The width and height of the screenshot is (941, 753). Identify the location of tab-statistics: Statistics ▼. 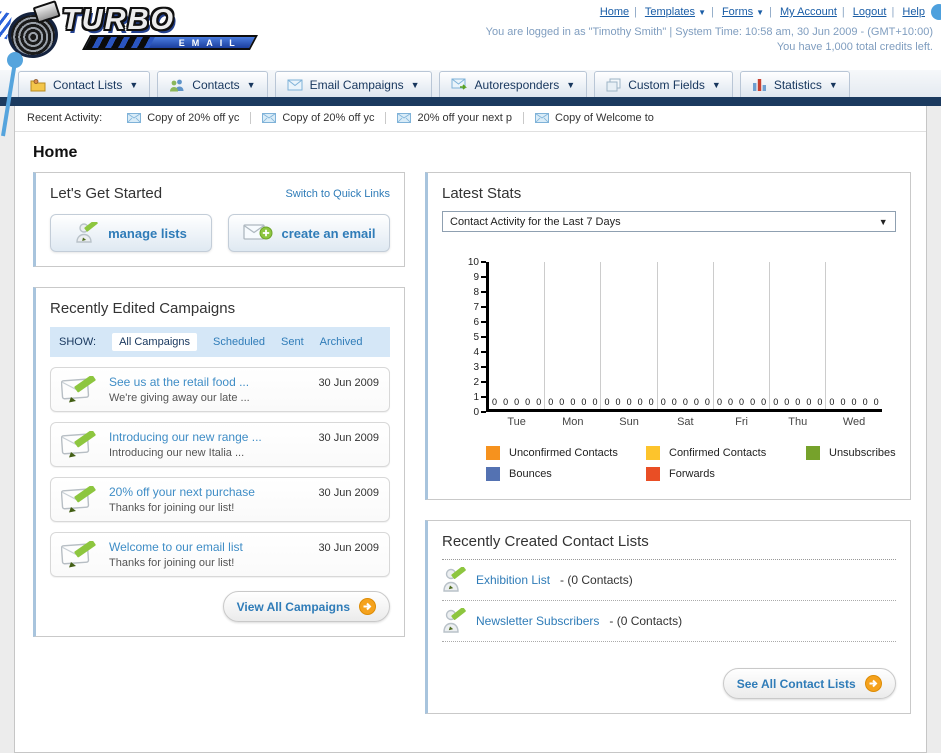
(794, 84).